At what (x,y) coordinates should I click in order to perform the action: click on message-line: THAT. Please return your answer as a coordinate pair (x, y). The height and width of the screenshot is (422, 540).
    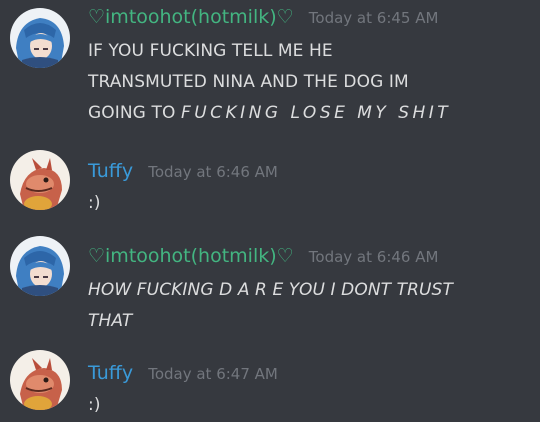
    Looking at the image, I should click on (110, 321).